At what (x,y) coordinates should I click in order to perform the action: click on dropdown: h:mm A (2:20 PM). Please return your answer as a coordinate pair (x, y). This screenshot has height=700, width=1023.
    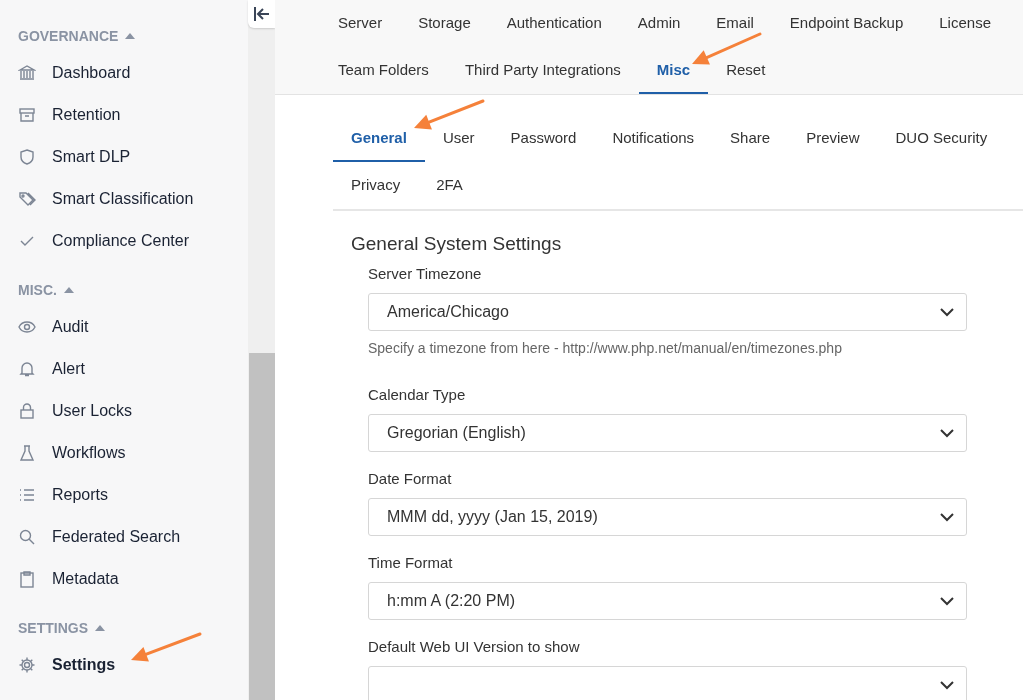
    Looking at the image, I should click on (667, 601).